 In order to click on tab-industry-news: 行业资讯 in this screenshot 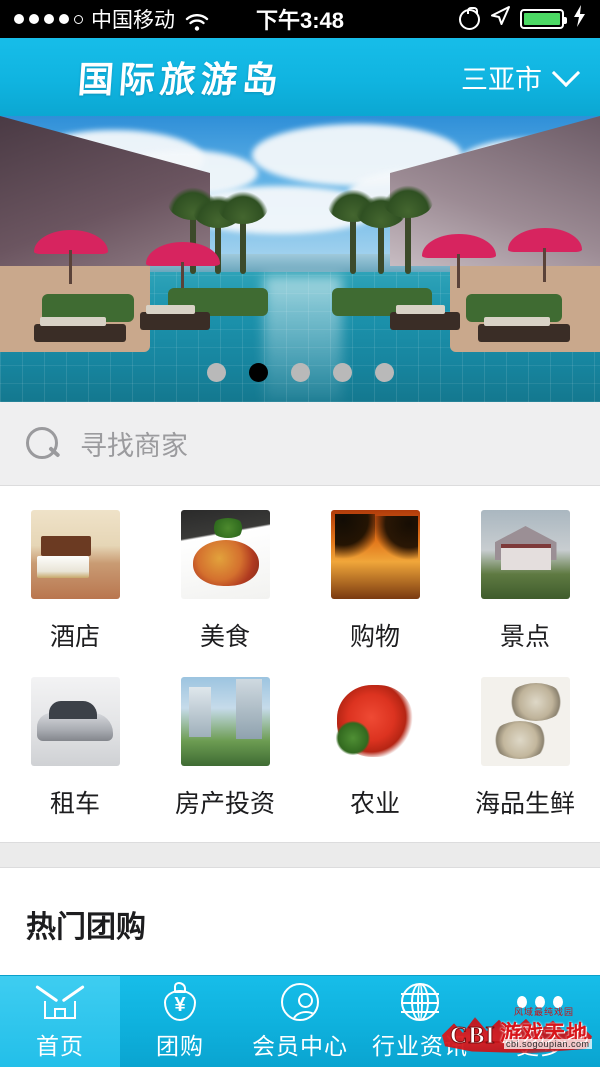, I will do `click(420, 1021)`.